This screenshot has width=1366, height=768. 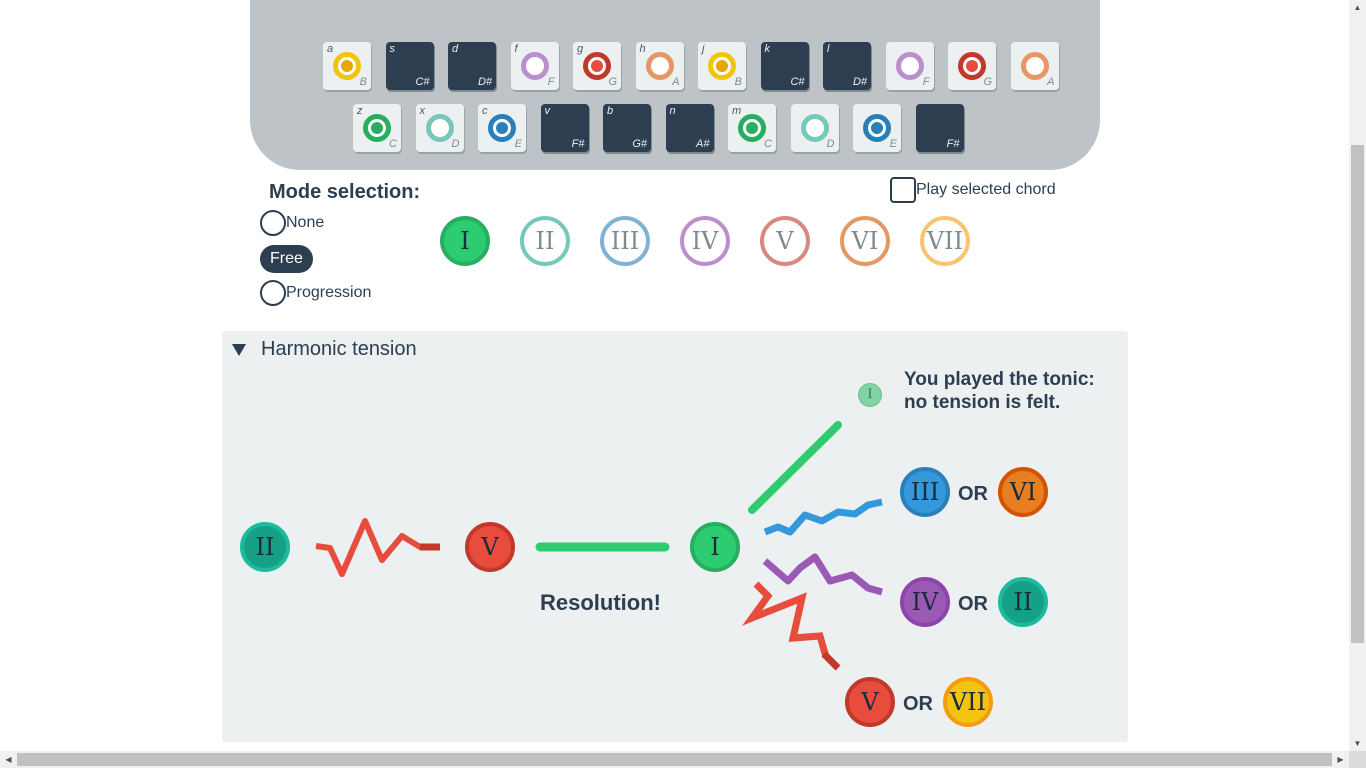 I want to click on chord-ii: II, so click(x=265, y=547).